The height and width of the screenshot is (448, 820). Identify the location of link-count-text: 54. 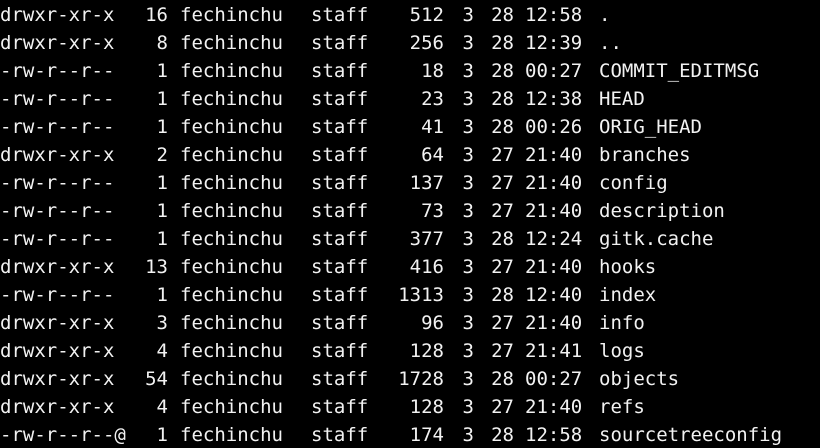
(156, 379).